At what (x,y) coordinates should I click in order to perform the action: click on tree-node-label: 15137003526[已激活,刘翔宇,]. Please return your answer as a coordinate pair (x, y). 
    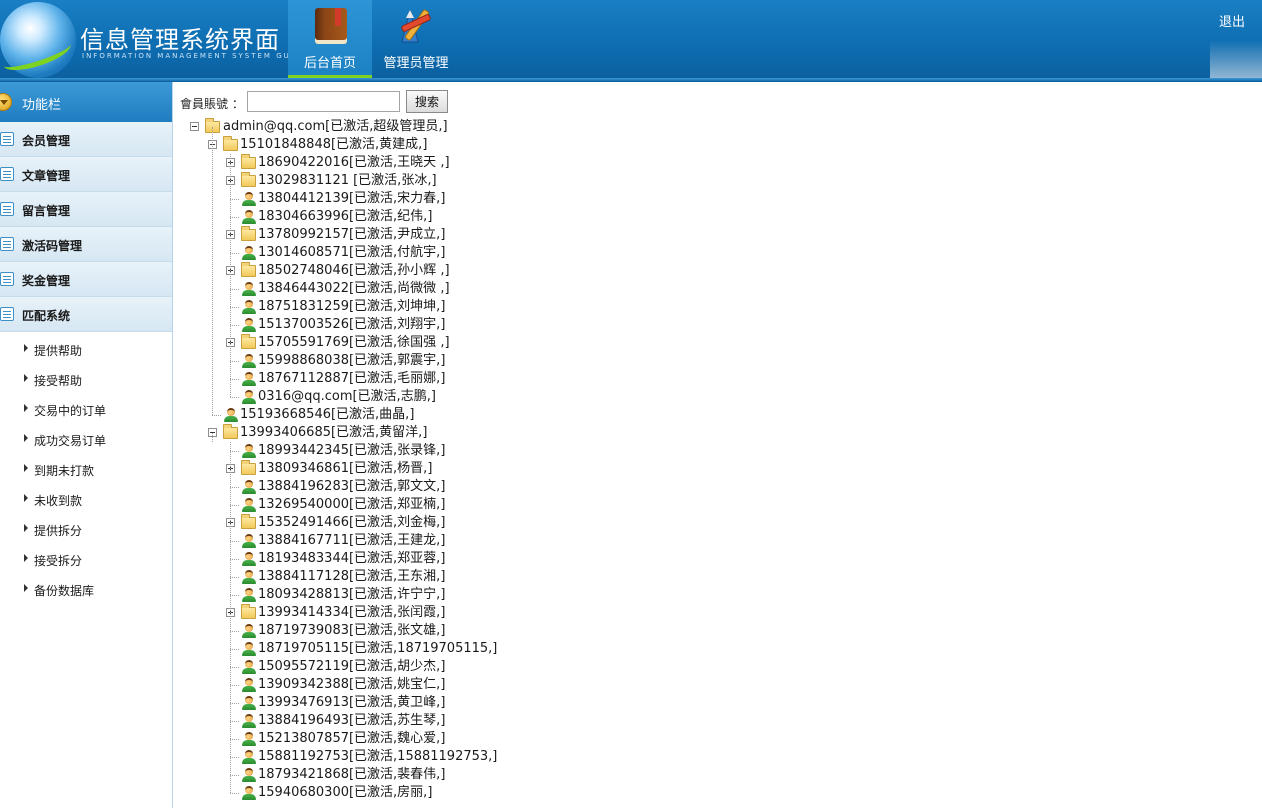
    Looking at the image, I should click on (351, 325).